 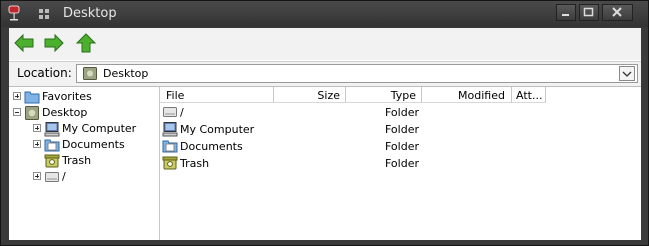 What do you see at coordinates (217, 129) in the screenshot?
I see `file-name: My Computer` at bounding box center [217, 129].